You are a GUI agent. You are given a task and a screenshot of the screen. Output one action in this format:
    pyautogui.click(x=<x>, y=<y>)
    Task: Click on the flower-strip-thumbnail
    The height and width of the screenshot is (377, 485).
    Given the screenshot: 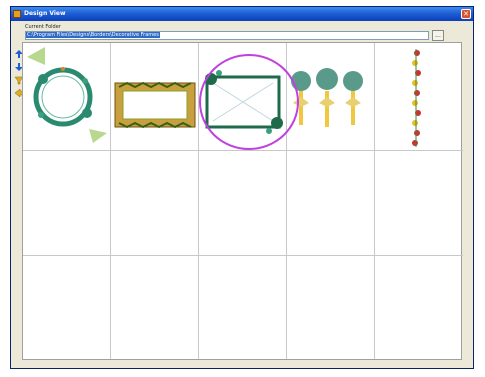 What is the action you would take?
    pyautogui.click(x=416, y=98)
    